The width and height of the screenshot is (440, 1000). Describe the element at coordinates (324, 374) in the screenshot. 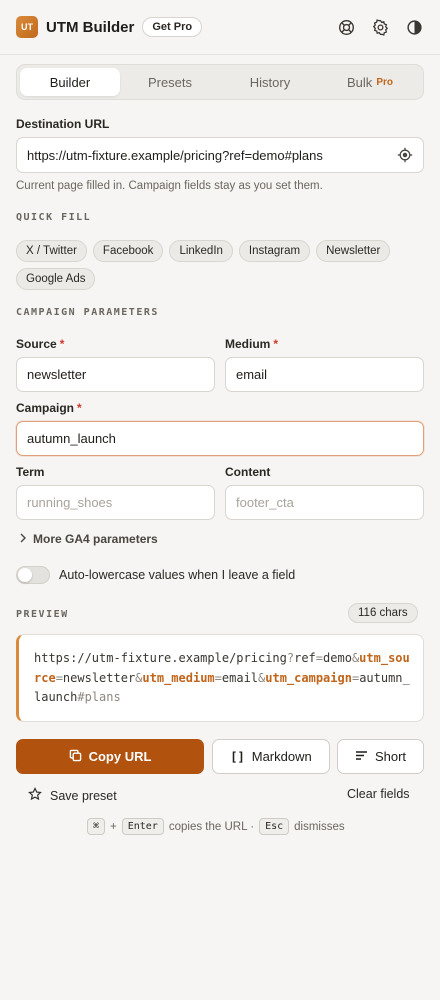

I see `medium-input: email` at that location.